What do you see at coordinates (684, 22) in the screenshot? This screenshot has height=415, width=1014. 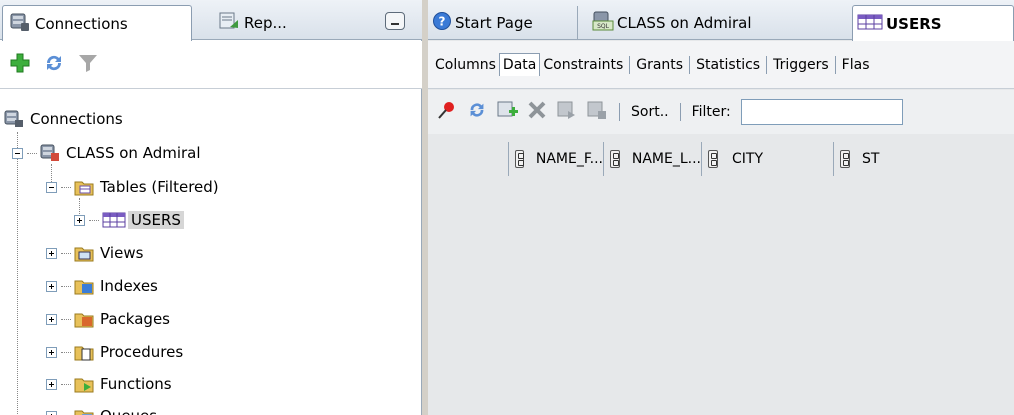 I see `tab-label: CLASS on Admiral` at bounding box center [684, 22].